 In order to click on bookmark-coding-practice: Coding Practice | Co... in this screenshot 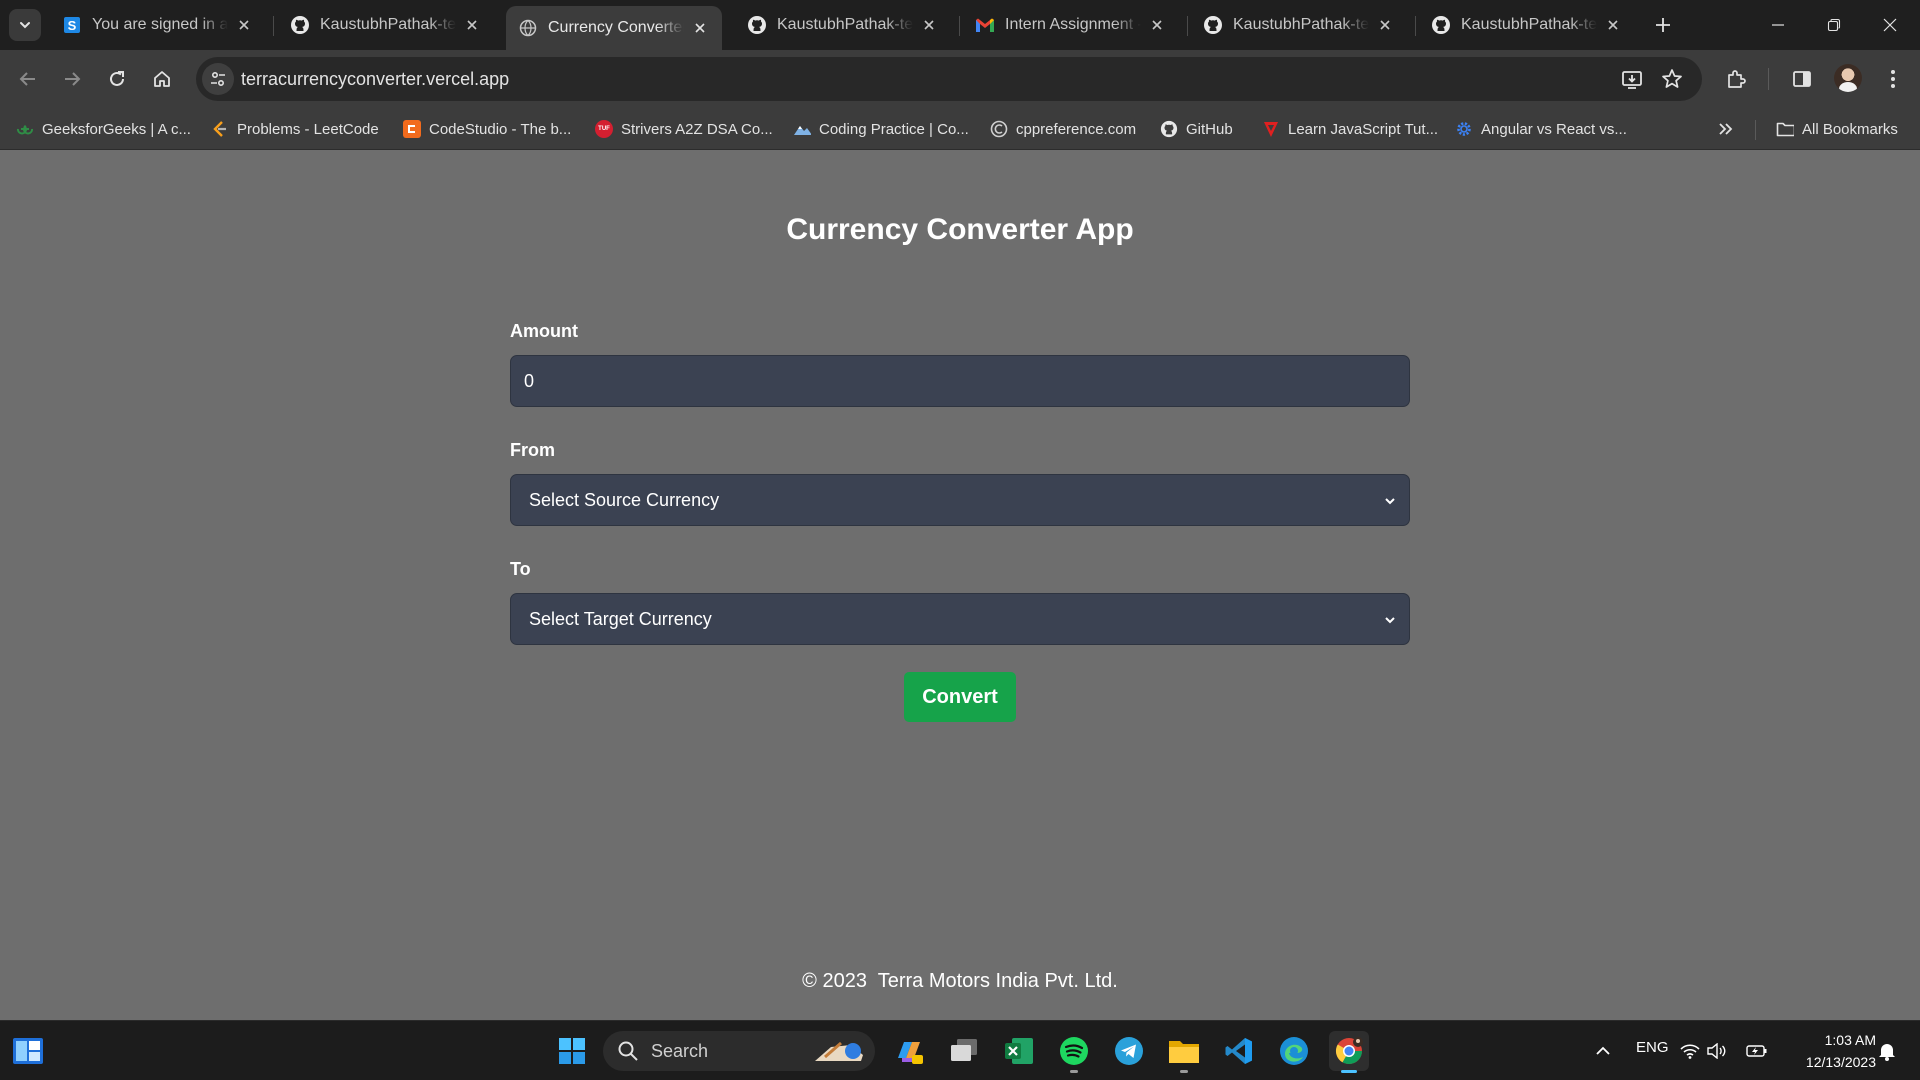, I will do `click(881, 129)`.